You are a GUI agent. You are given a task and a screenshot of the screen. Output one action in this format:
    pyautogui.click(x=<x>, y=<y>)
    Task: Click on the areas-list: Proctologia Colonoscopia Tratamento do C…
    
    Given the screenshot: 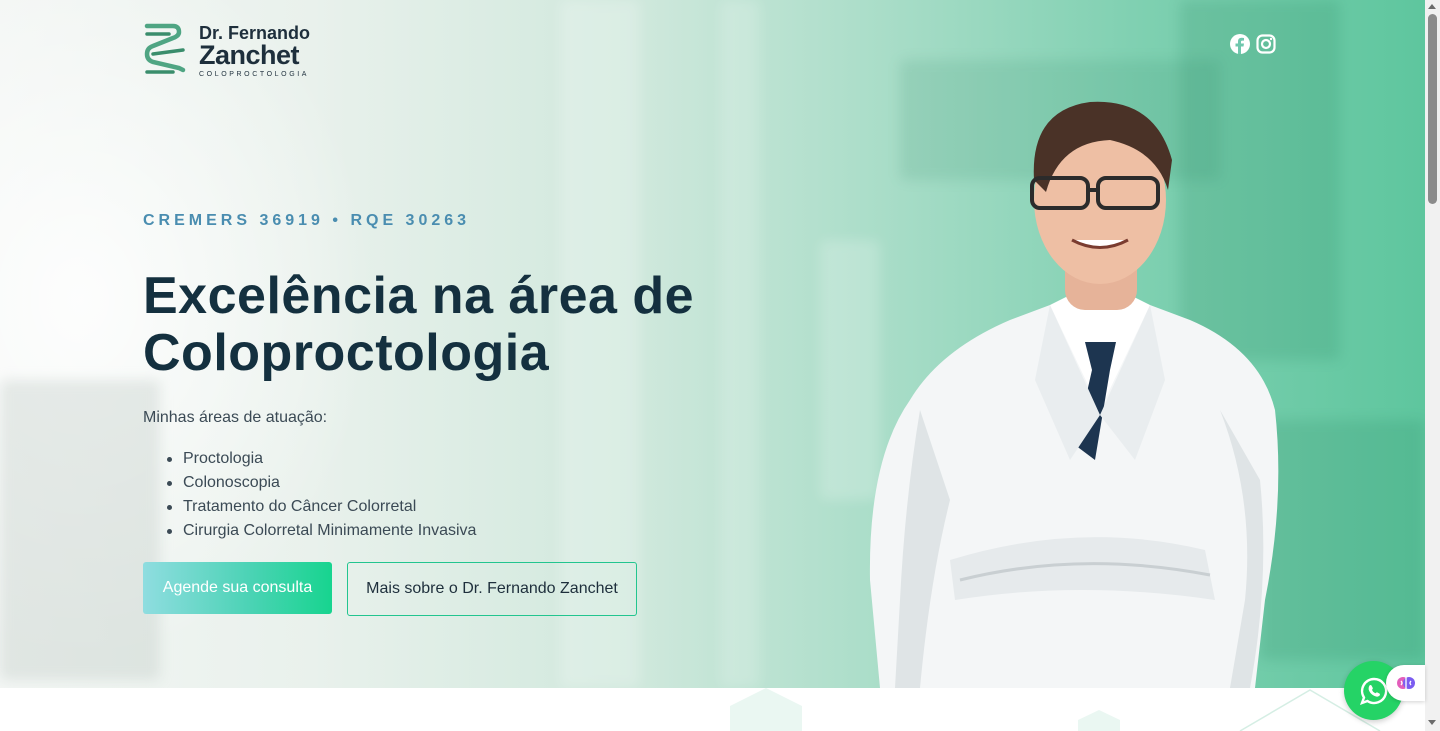 What is the action you would take?
    pyautogui.click(x=309, y=495)
    